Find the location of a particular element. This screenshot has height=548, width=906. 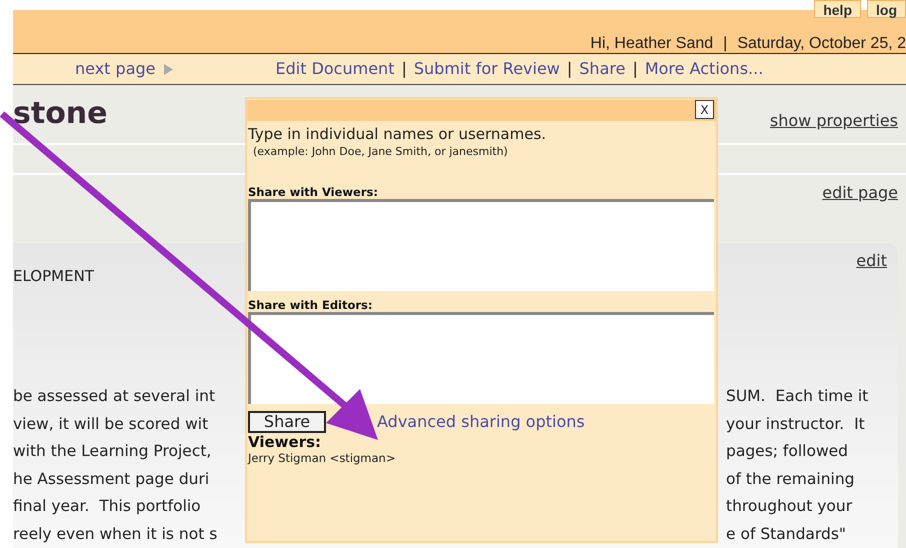

right-triangle-icon is located at coordinates (168, 69).